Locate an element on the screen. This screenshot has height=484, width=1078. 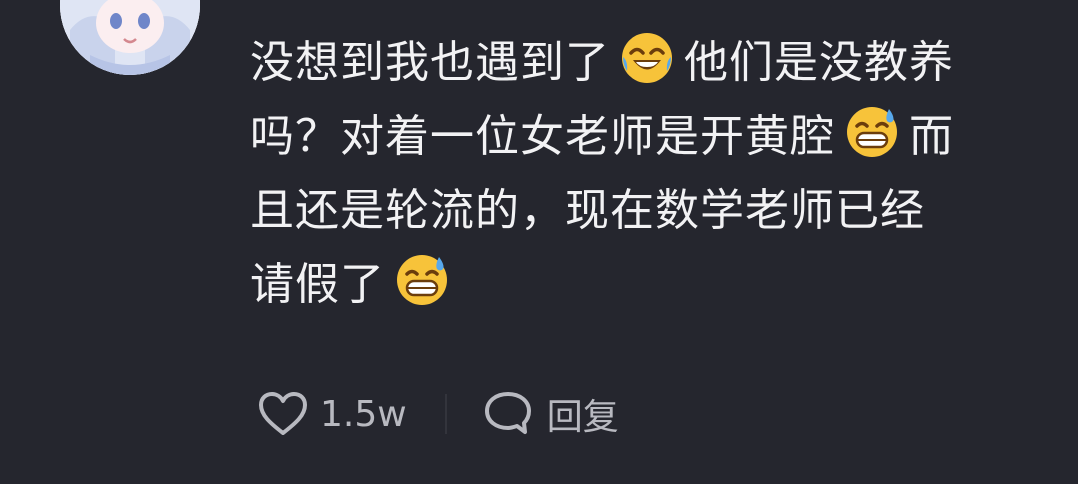
comment-text-segment: 且还是轮流的，现在数学老师已经 is located at coordinates (587, 210).